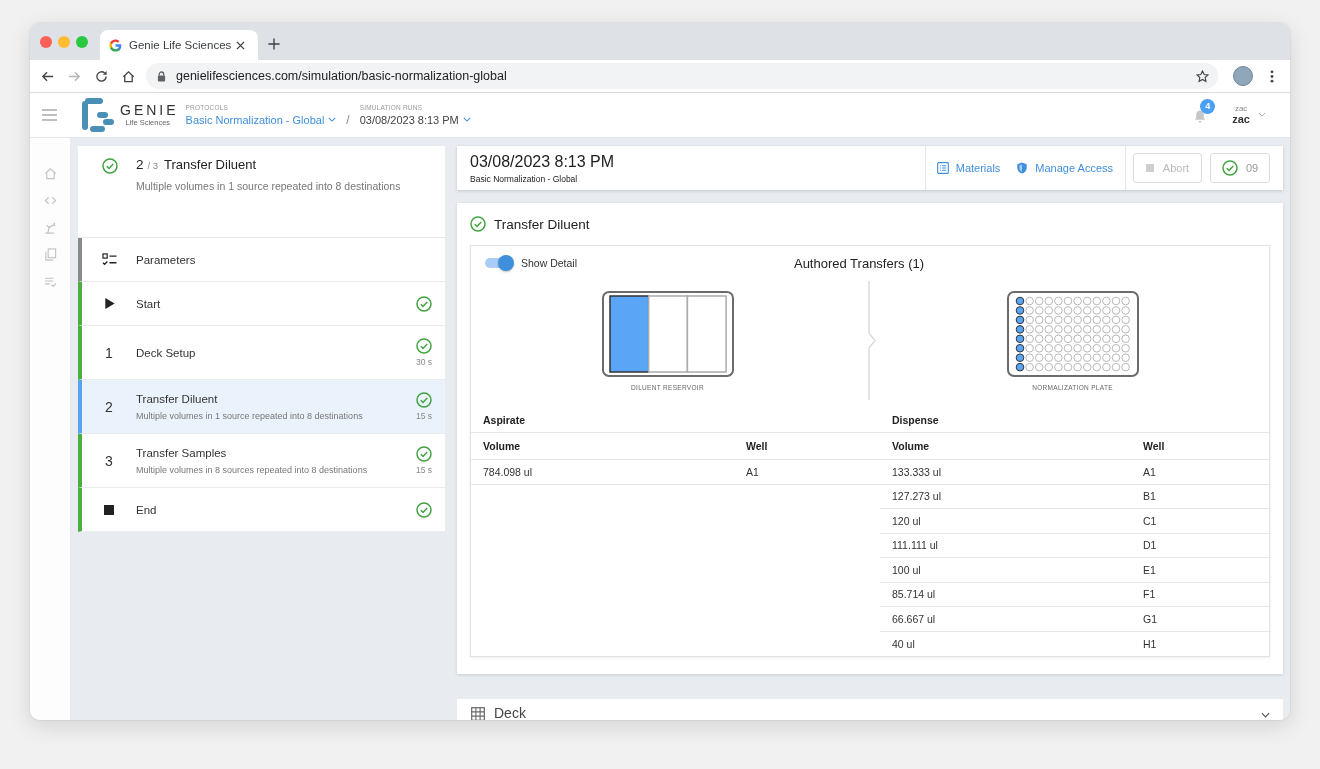  What do you see at coordinates (914, 618) in the screenshot?
I see `table-cell-text: 66.667 ul` at bounding box center [914, 618].